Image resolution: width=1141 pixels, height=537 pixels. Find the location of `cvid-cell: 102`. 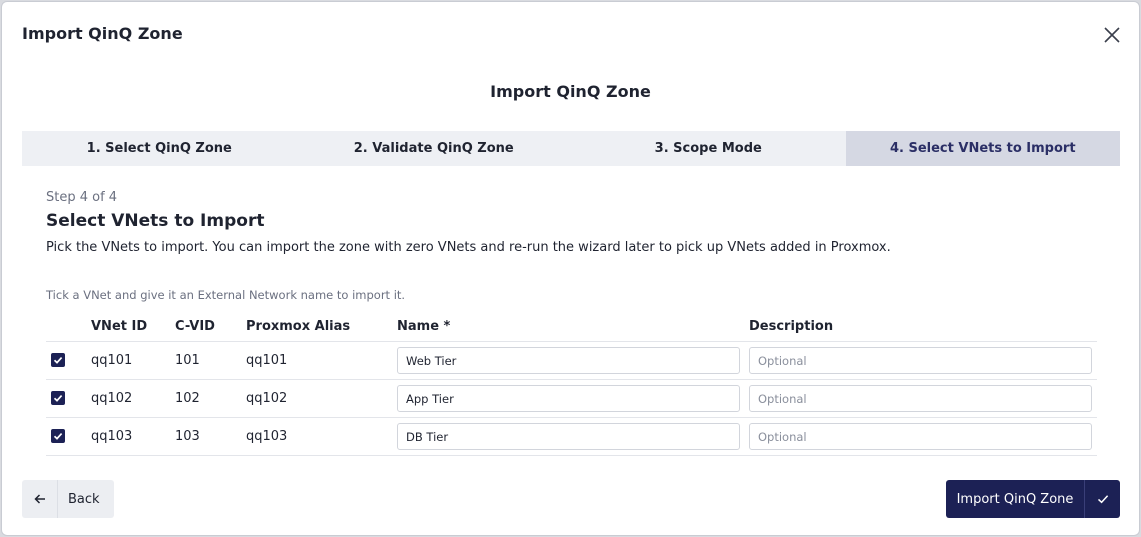

cvid-cell: 102 is located at coordinates (187, 398).